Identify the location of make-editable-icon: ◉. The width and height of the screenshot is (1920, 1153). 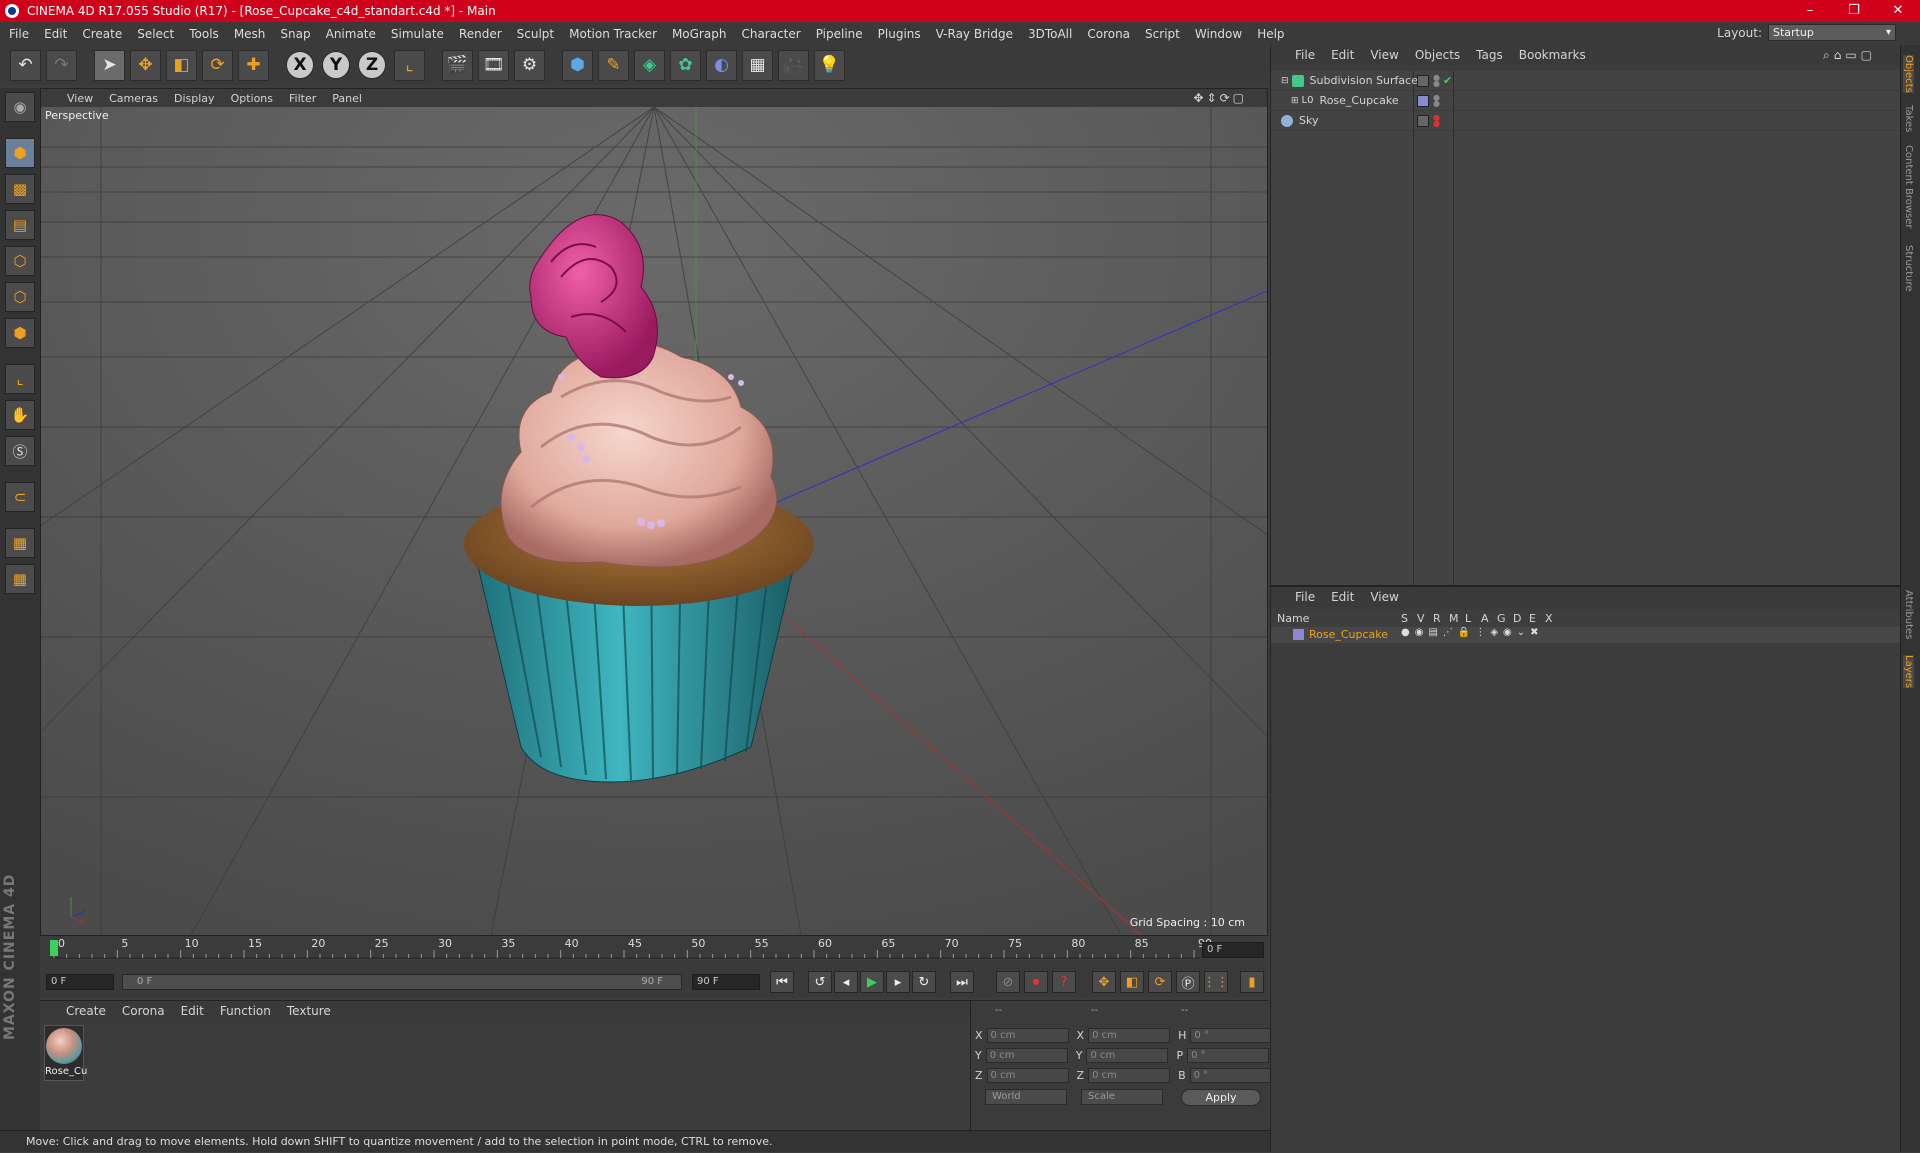
(20, 107).